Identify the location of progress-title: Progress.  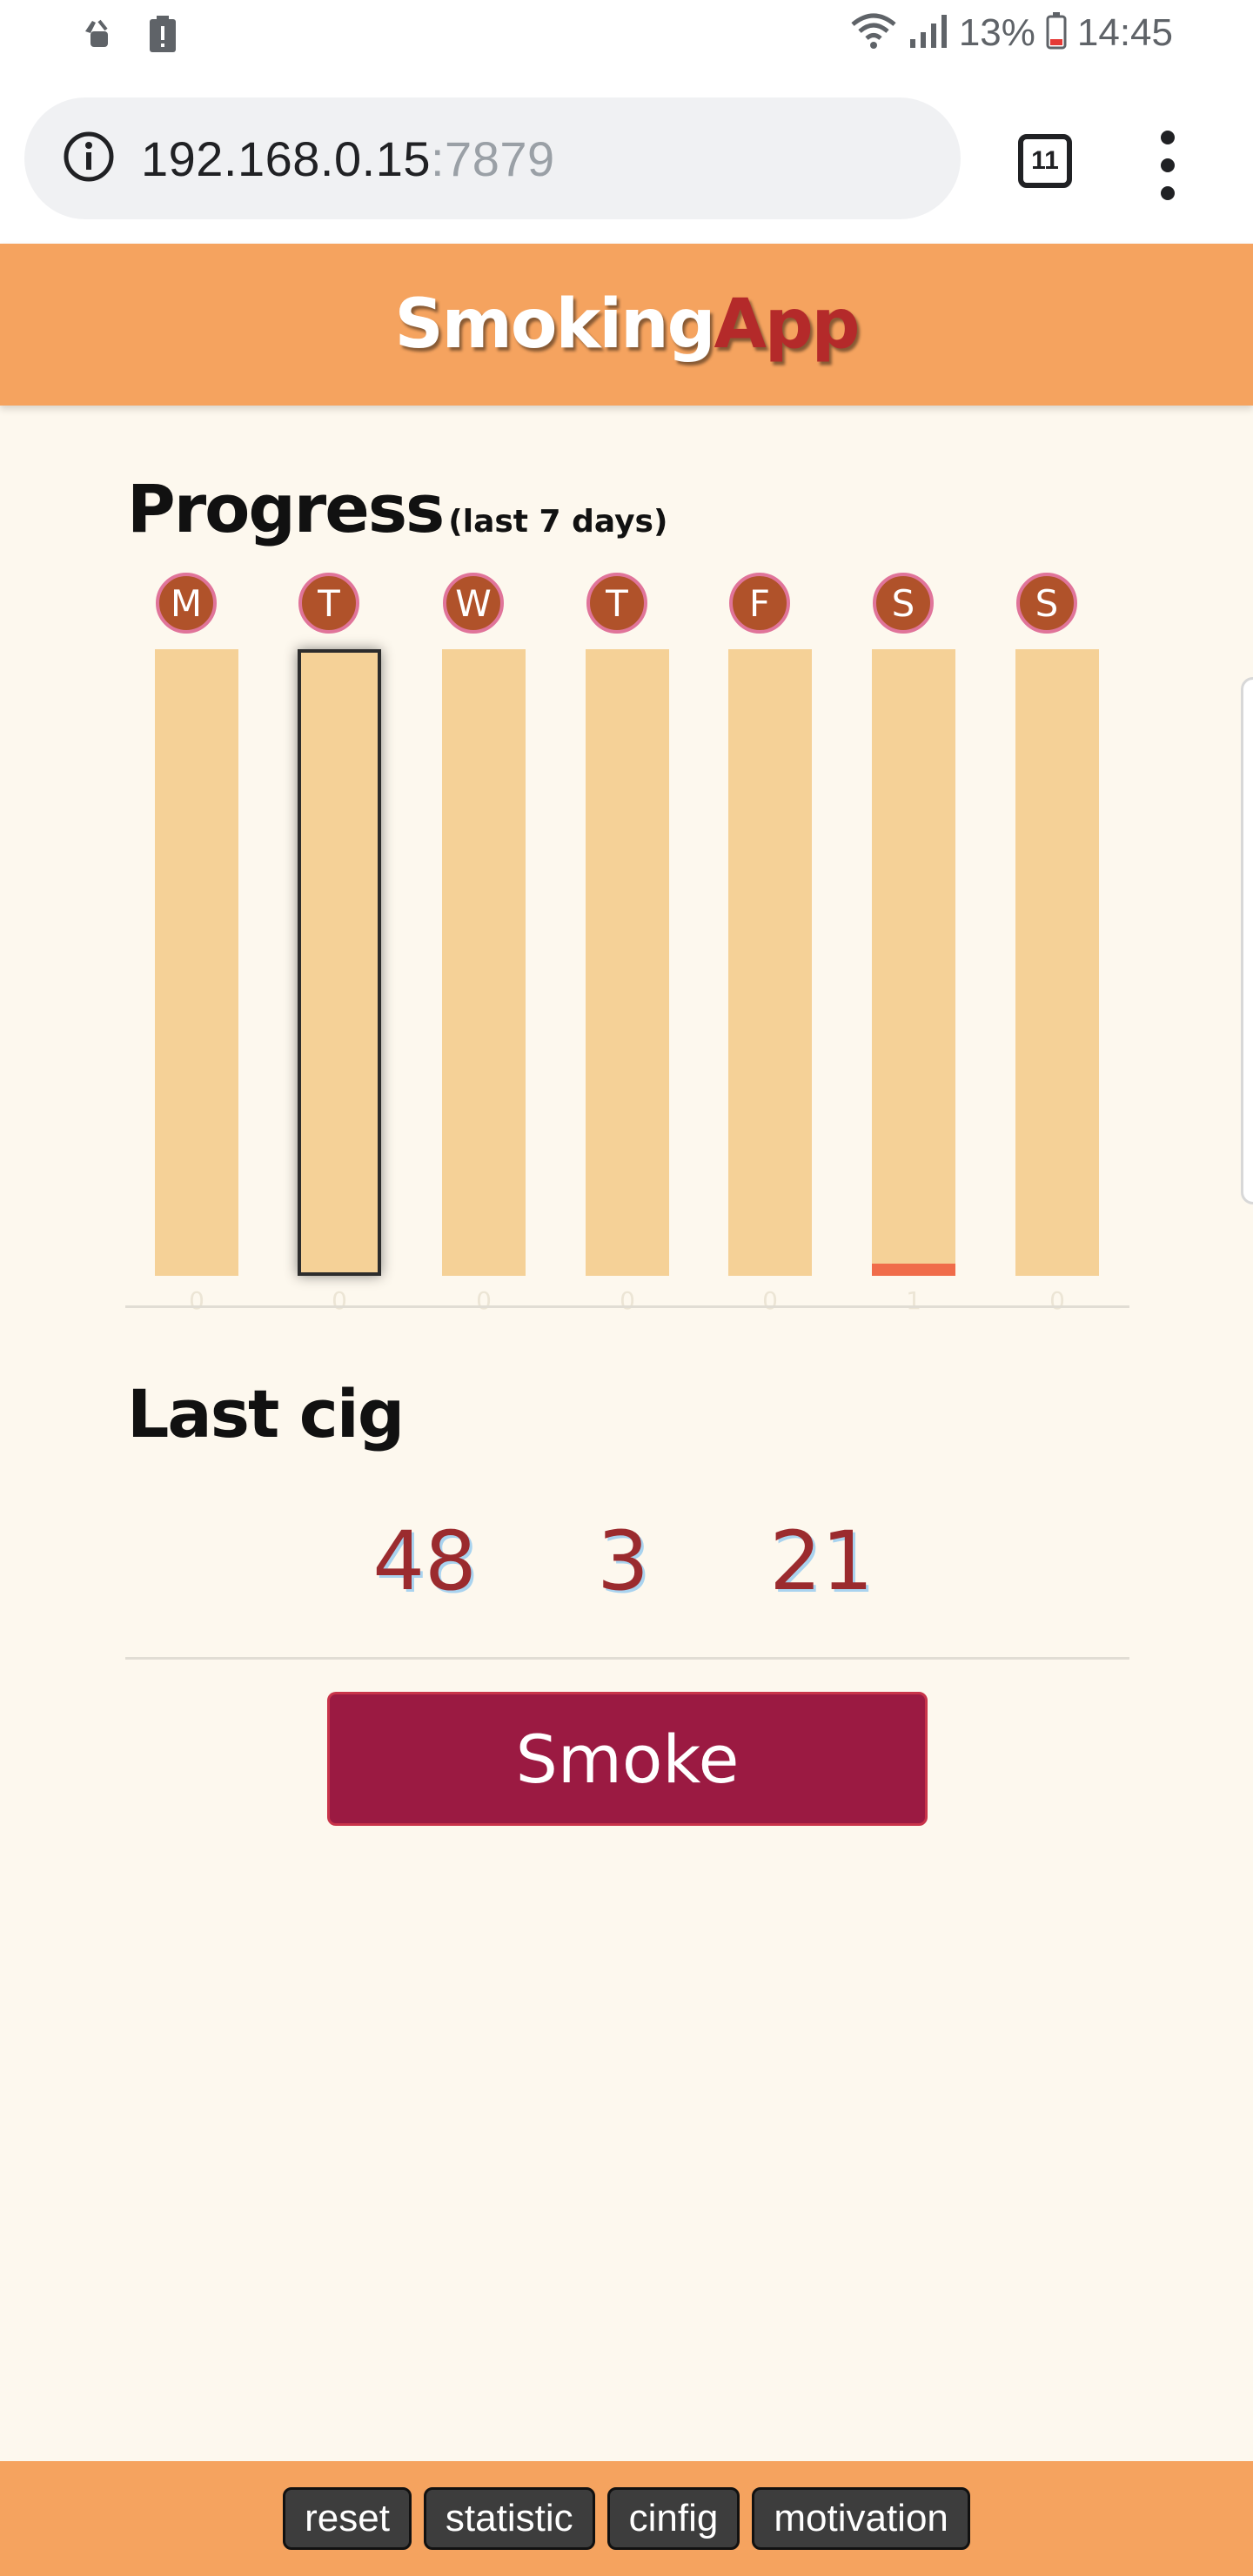
(286, 509).